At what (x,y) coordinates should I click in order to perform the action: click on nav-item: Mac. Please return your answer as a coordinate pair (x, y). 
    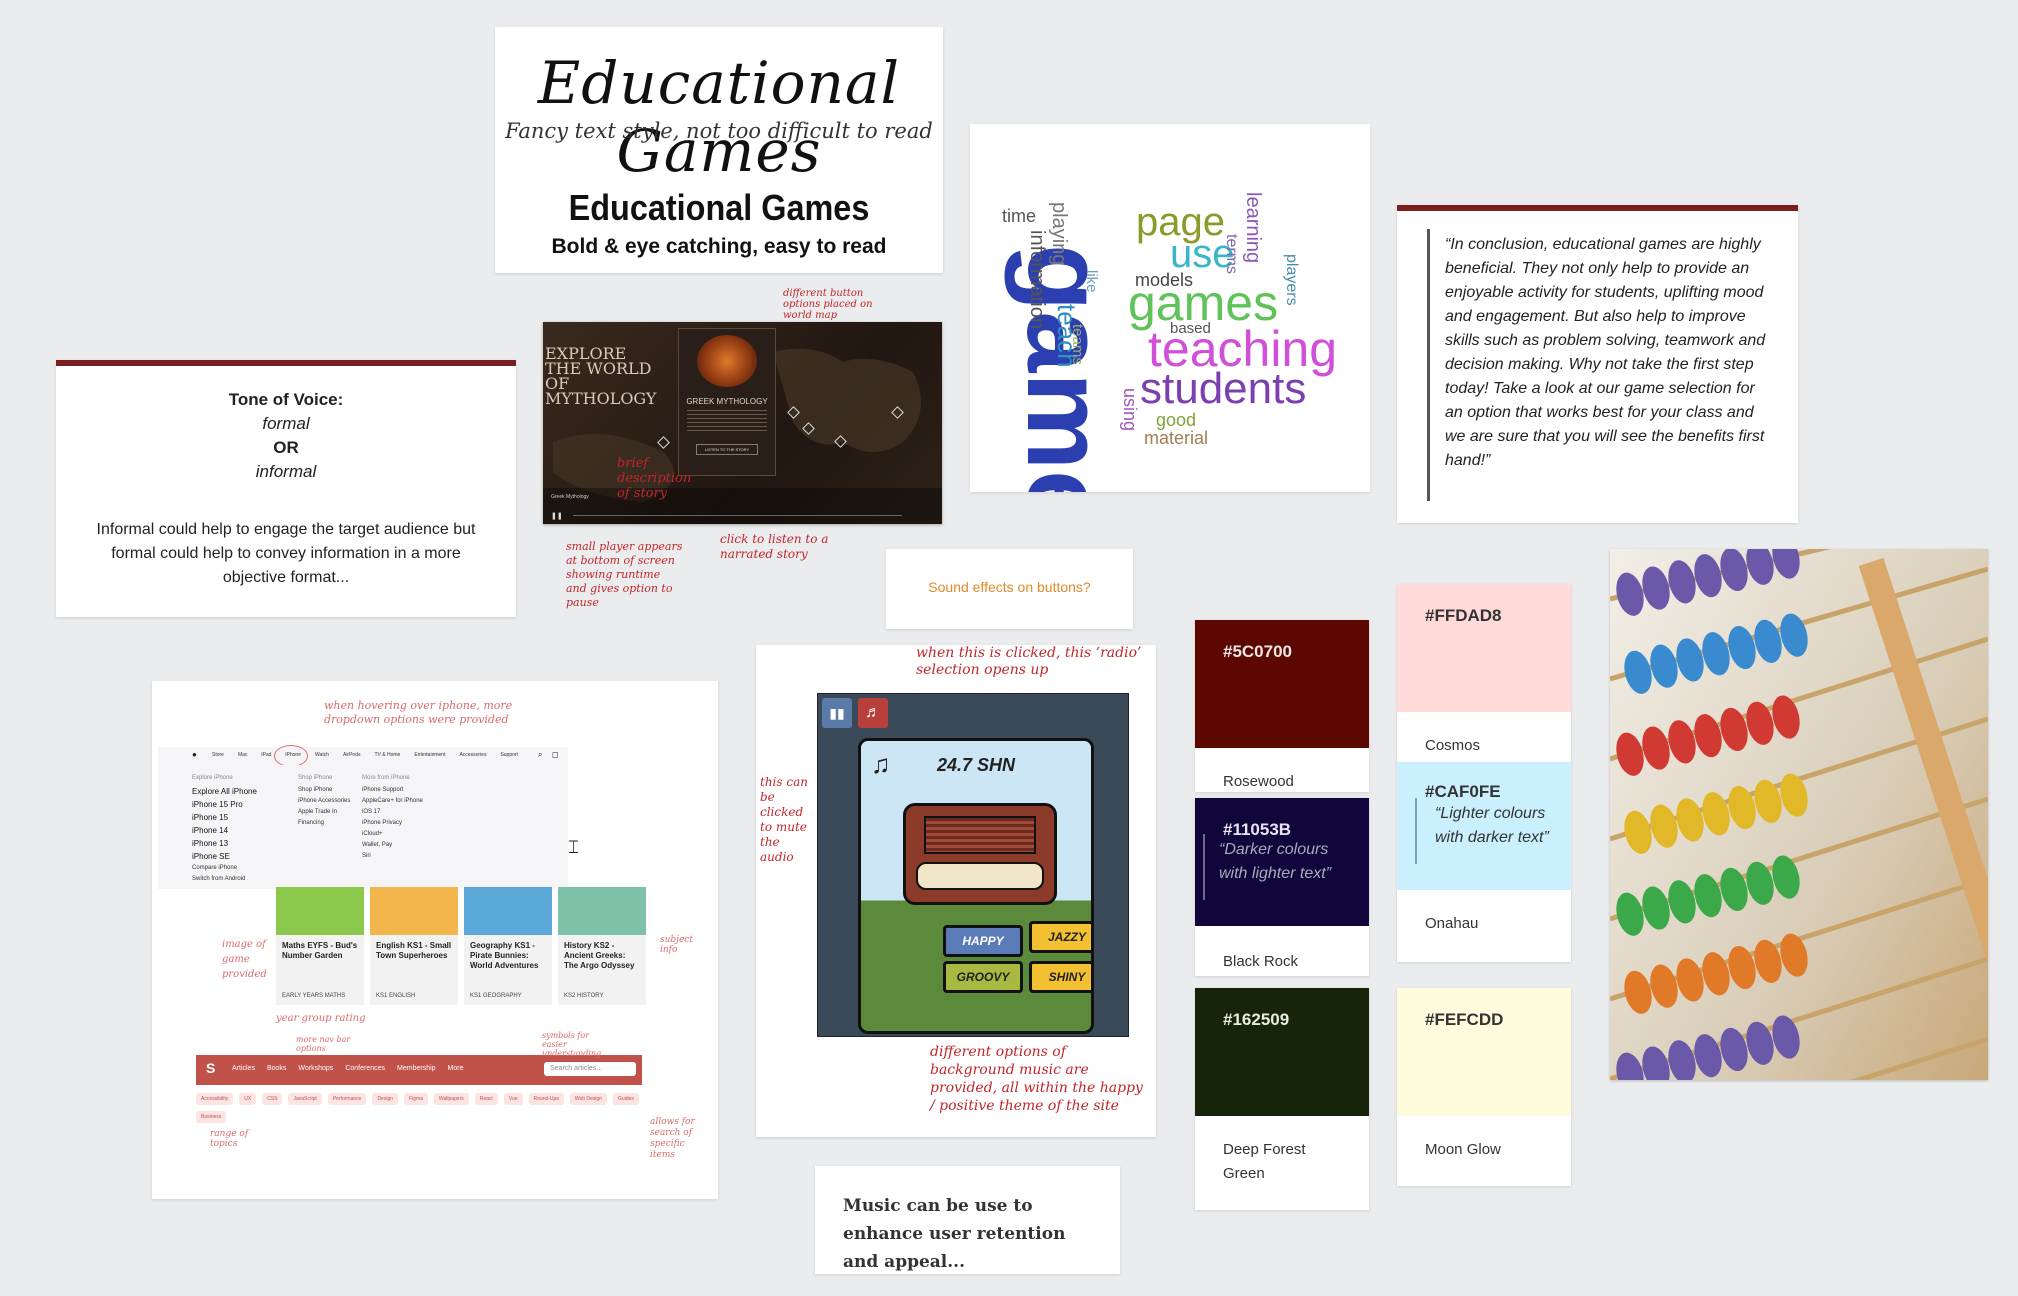
    Looking at the image, I should click on (242, 755).